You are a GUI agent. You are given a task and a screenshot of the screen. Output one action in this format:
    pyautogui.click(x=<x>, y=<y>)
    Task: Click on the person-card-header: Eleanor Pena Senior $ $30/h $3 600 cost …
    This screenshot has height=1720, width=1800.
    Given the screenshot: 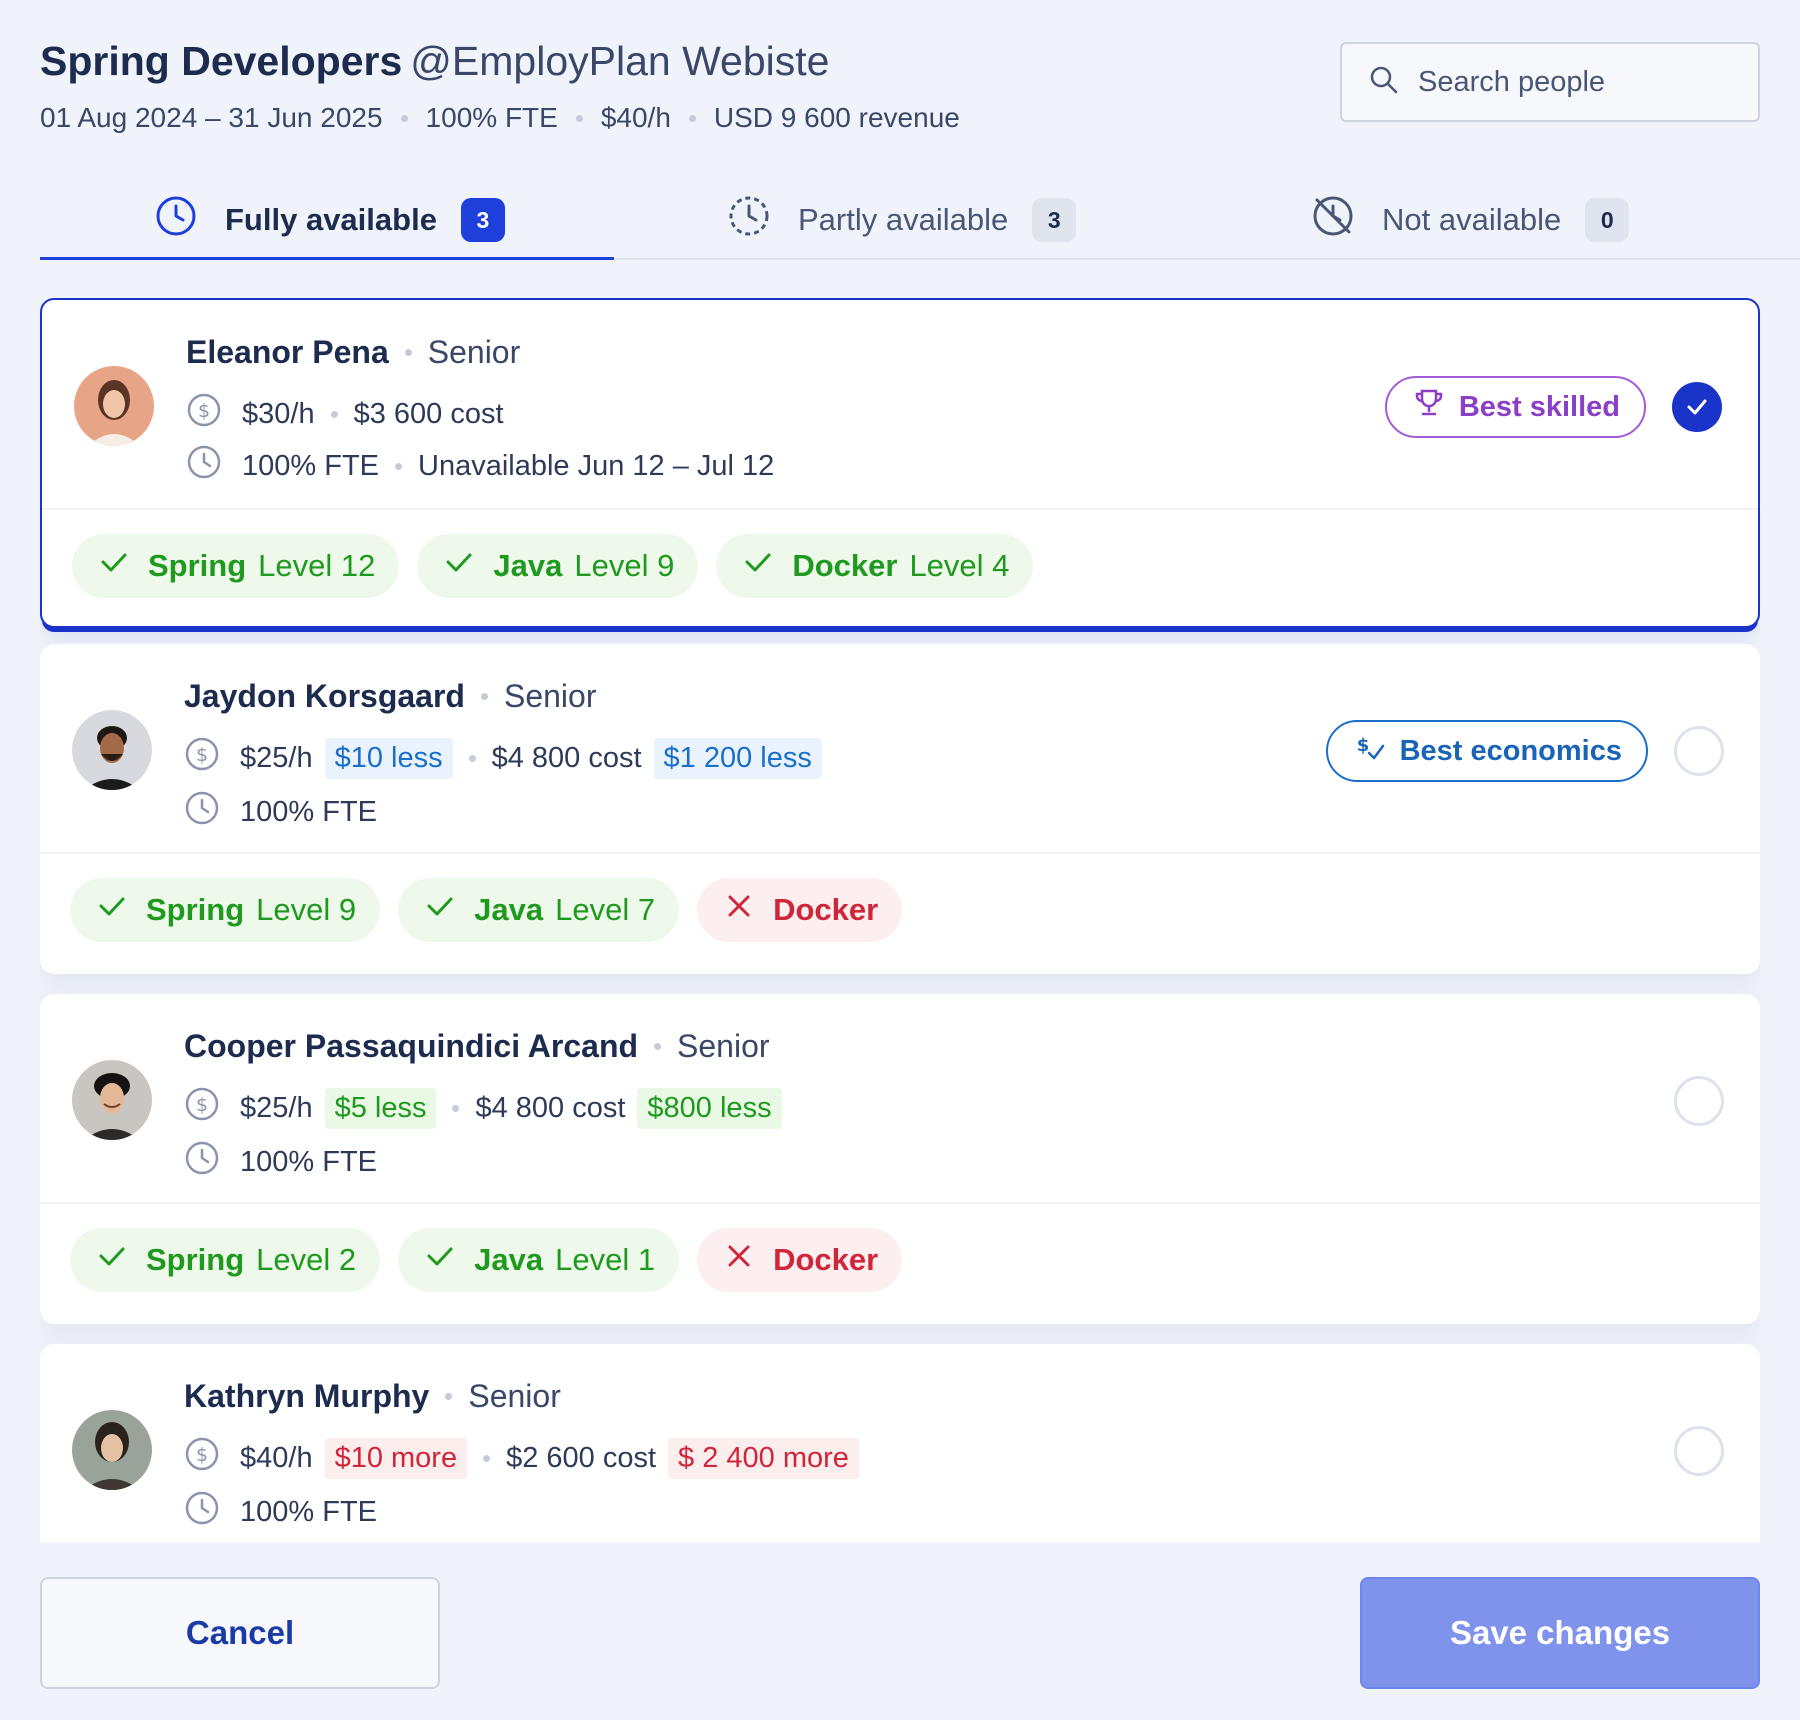 What is the action you would take?
    pyautogui.click(x=900, y=405)
    